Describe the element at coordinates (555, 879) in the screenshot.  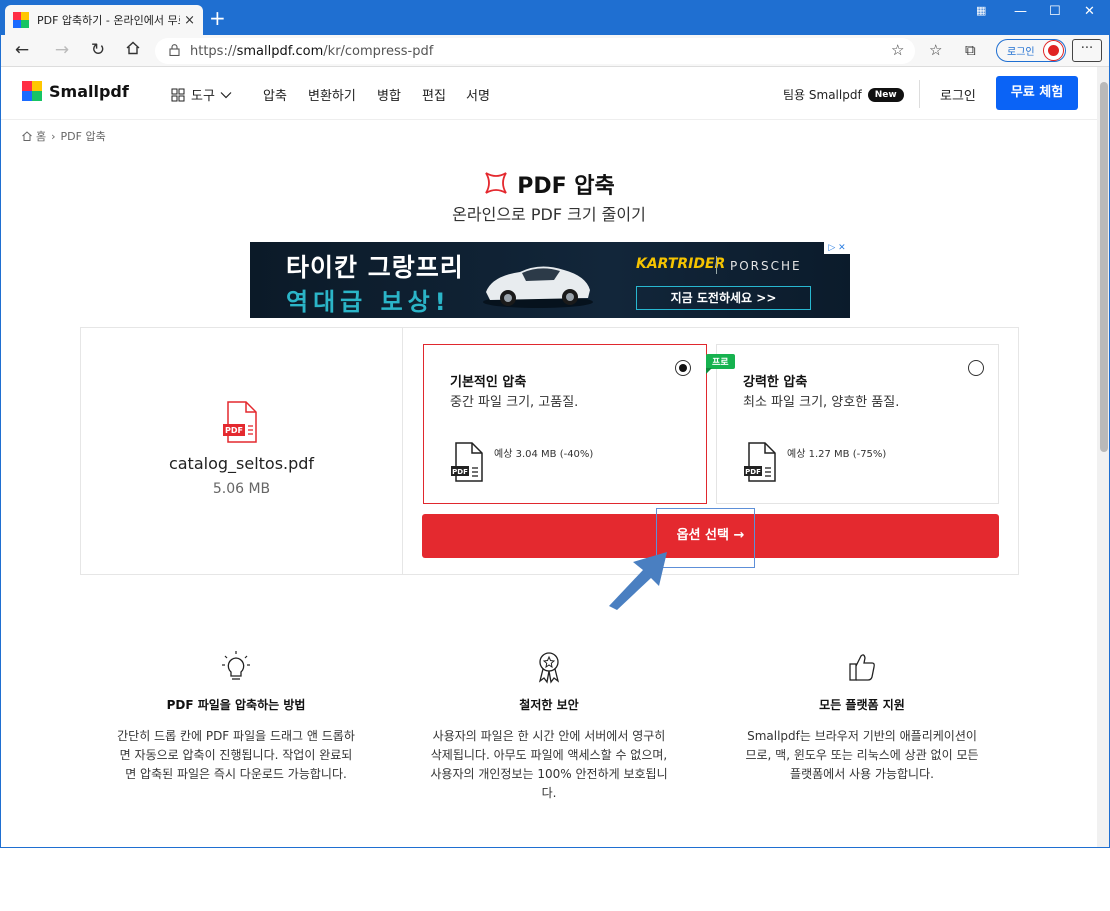
I see `desktop-background` at that location.